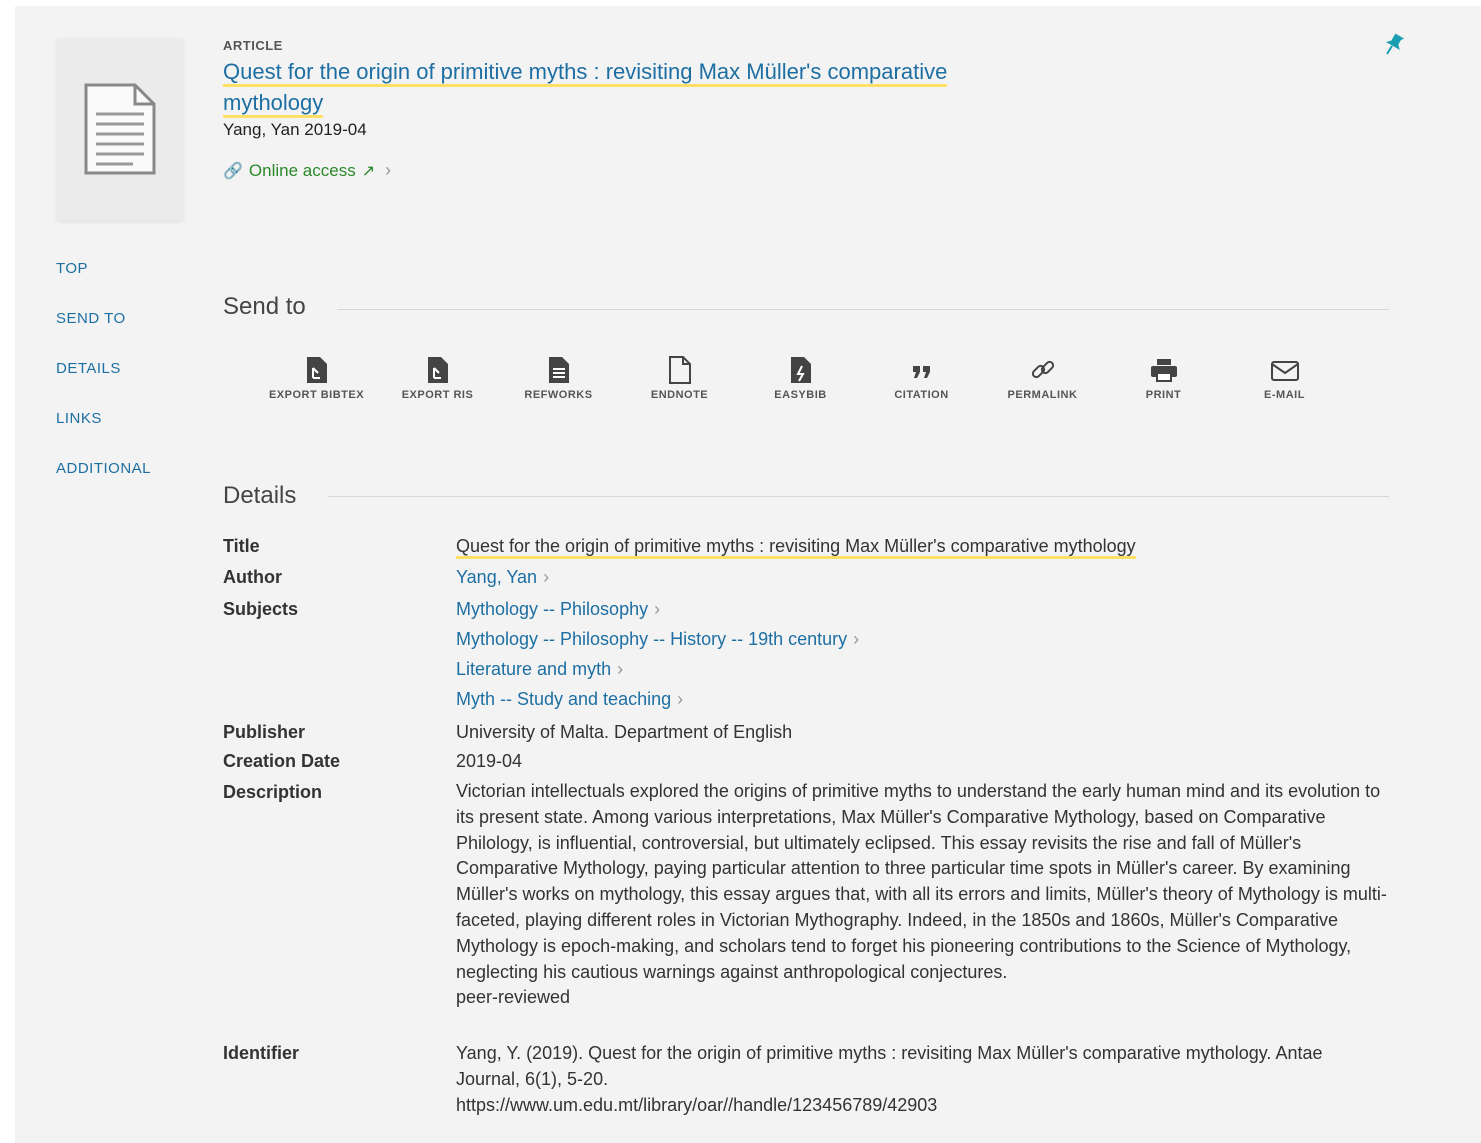 The height and width of the screenshot is (1143, 1481). I want to click on author-value: Yang, Yan ›, so click(923, 577).